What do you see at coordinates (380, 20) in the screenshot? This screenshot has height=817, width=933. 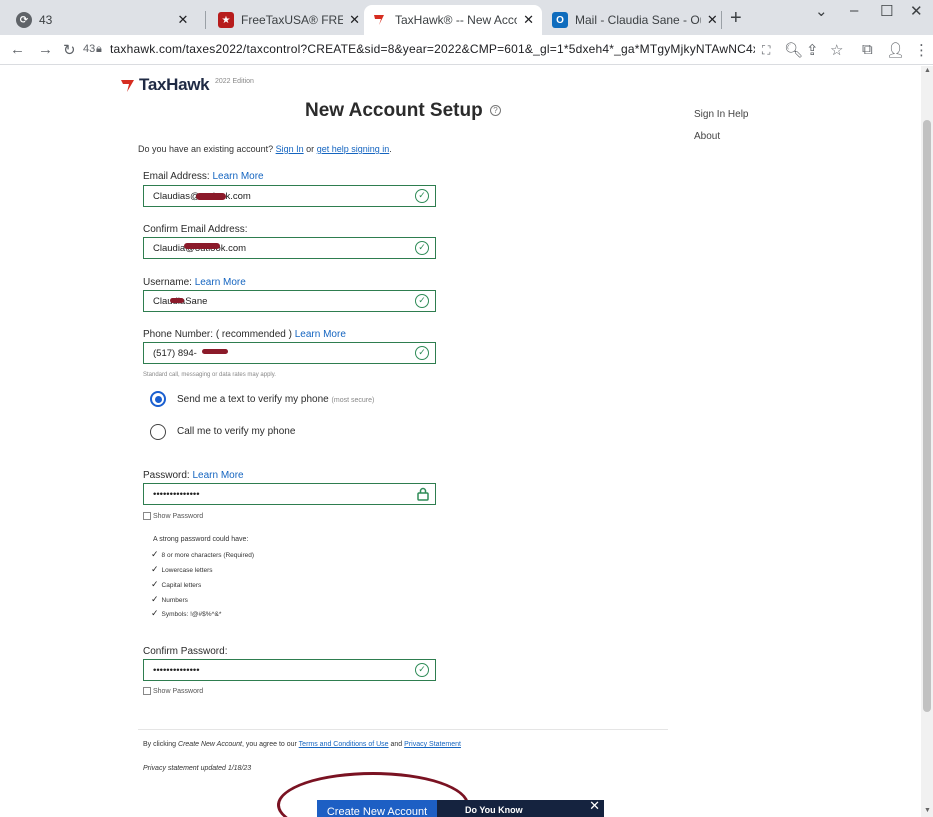 I see `taxhawk-favicon-icon` at bounding box center [380, 20].